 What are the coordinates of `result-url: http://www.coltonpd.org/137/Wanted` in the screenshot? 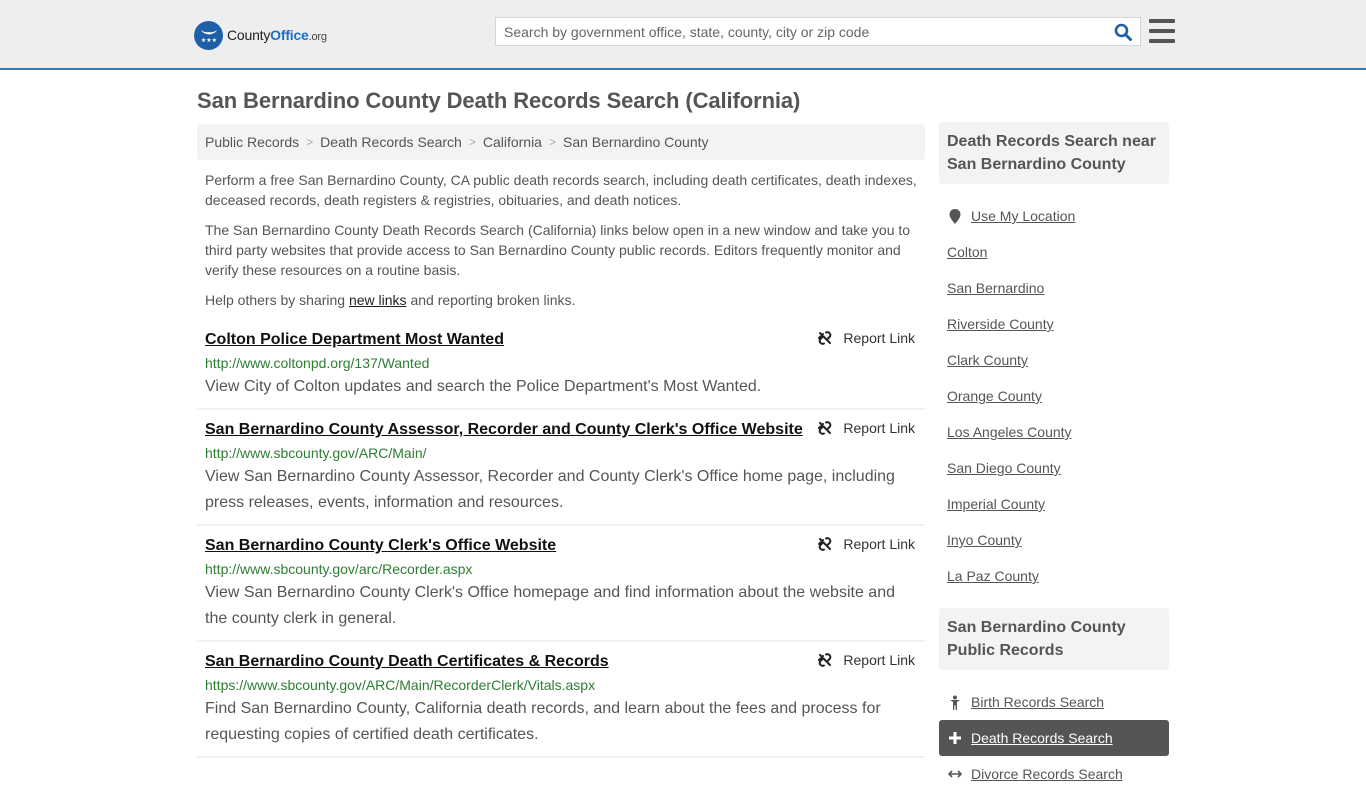 It's located at (317, 363).